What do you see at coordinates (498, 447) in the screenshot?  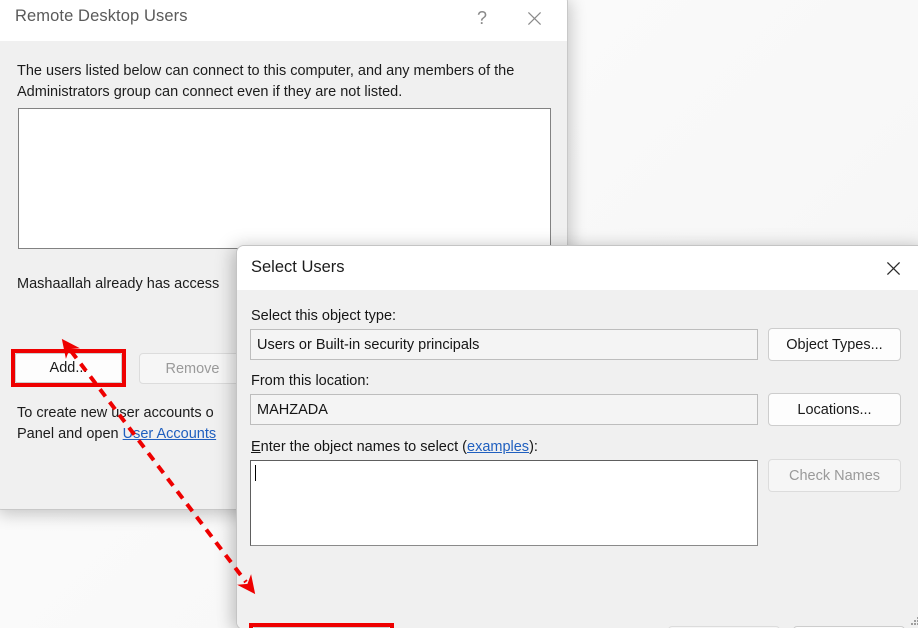 I see `examples-link: examples` at bounding box center [498, 447].